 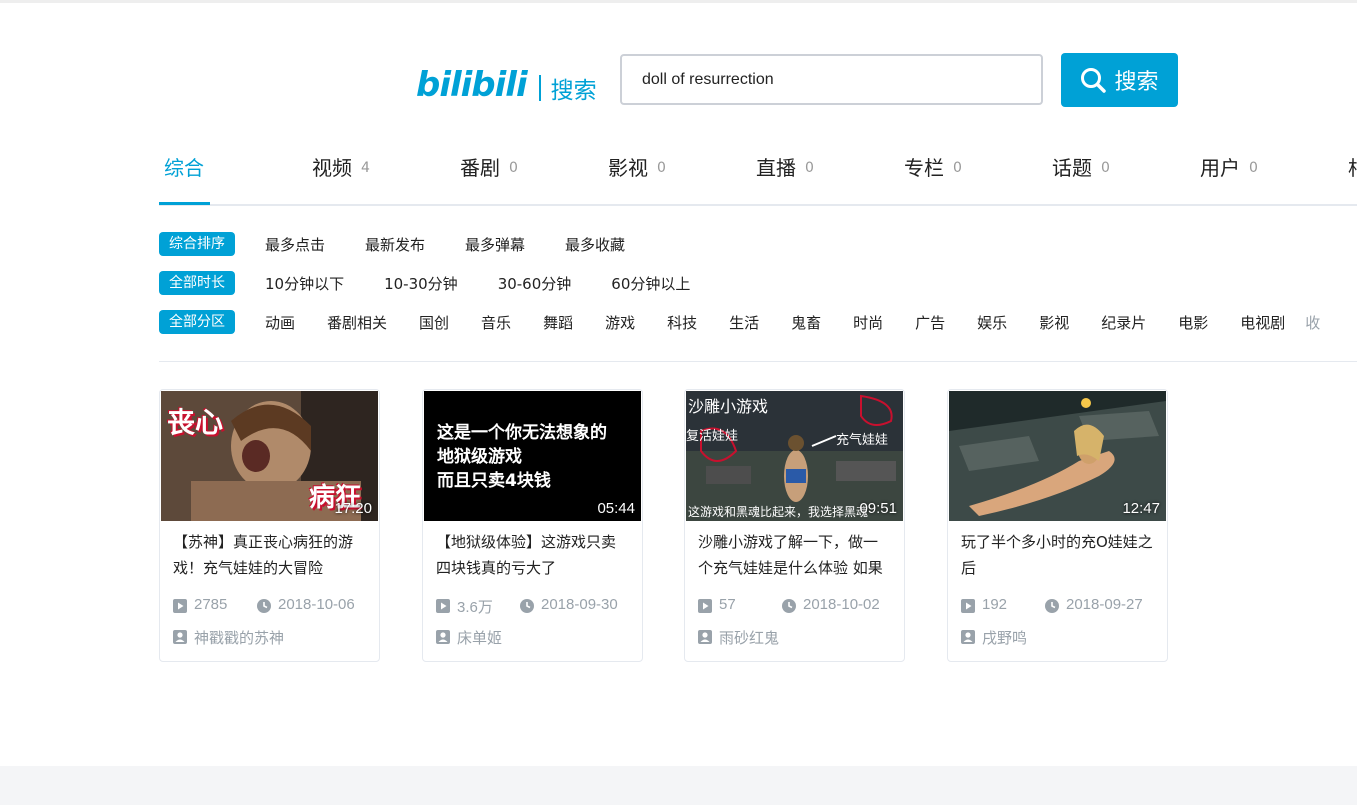 I want to click on zone-option: 纪录片, so click(x=1123, y=322).